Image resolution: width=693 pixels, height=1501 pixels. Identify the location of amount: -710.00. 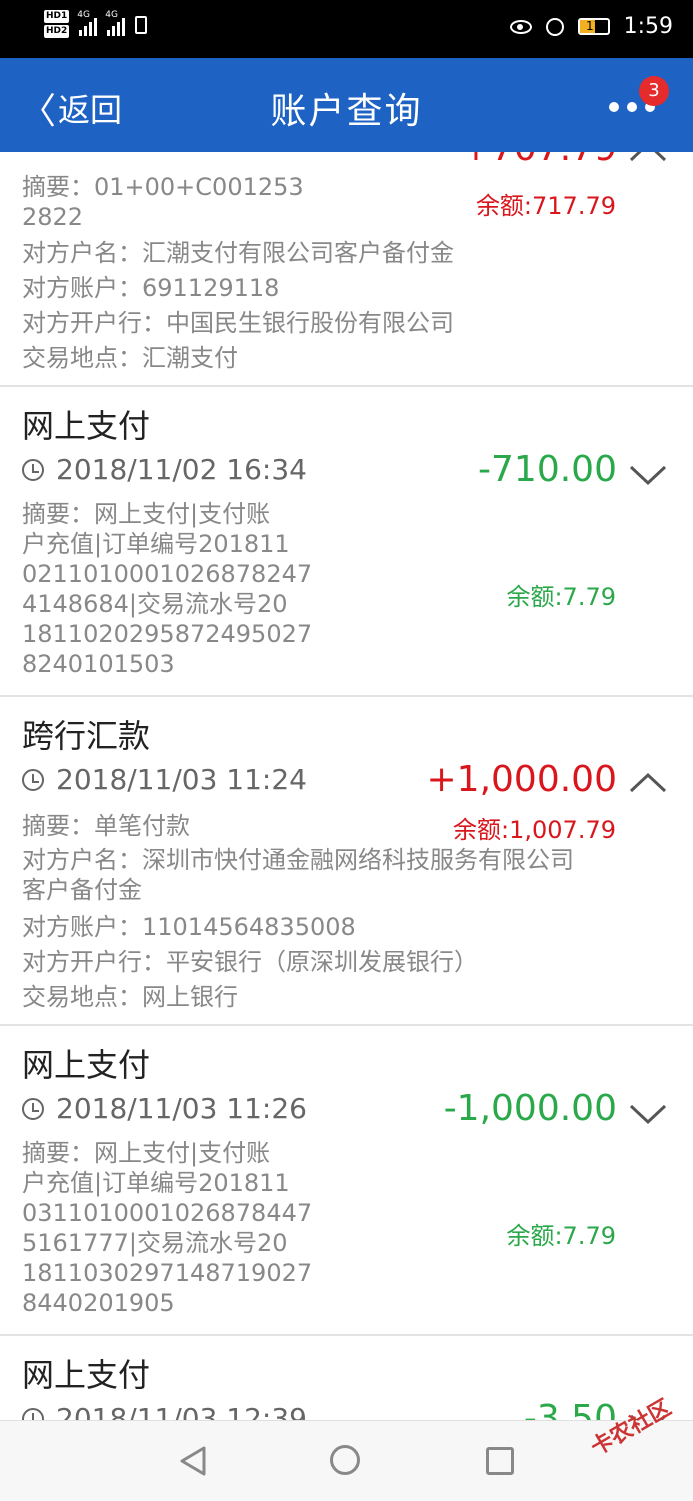
(547, 469).